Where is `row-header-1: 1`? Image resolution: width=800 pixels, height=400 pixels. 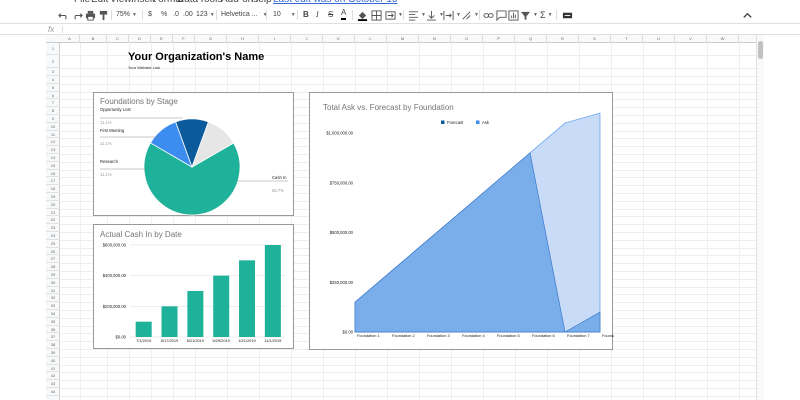
row-header-1: 1 is located at coordinates (53, 49).